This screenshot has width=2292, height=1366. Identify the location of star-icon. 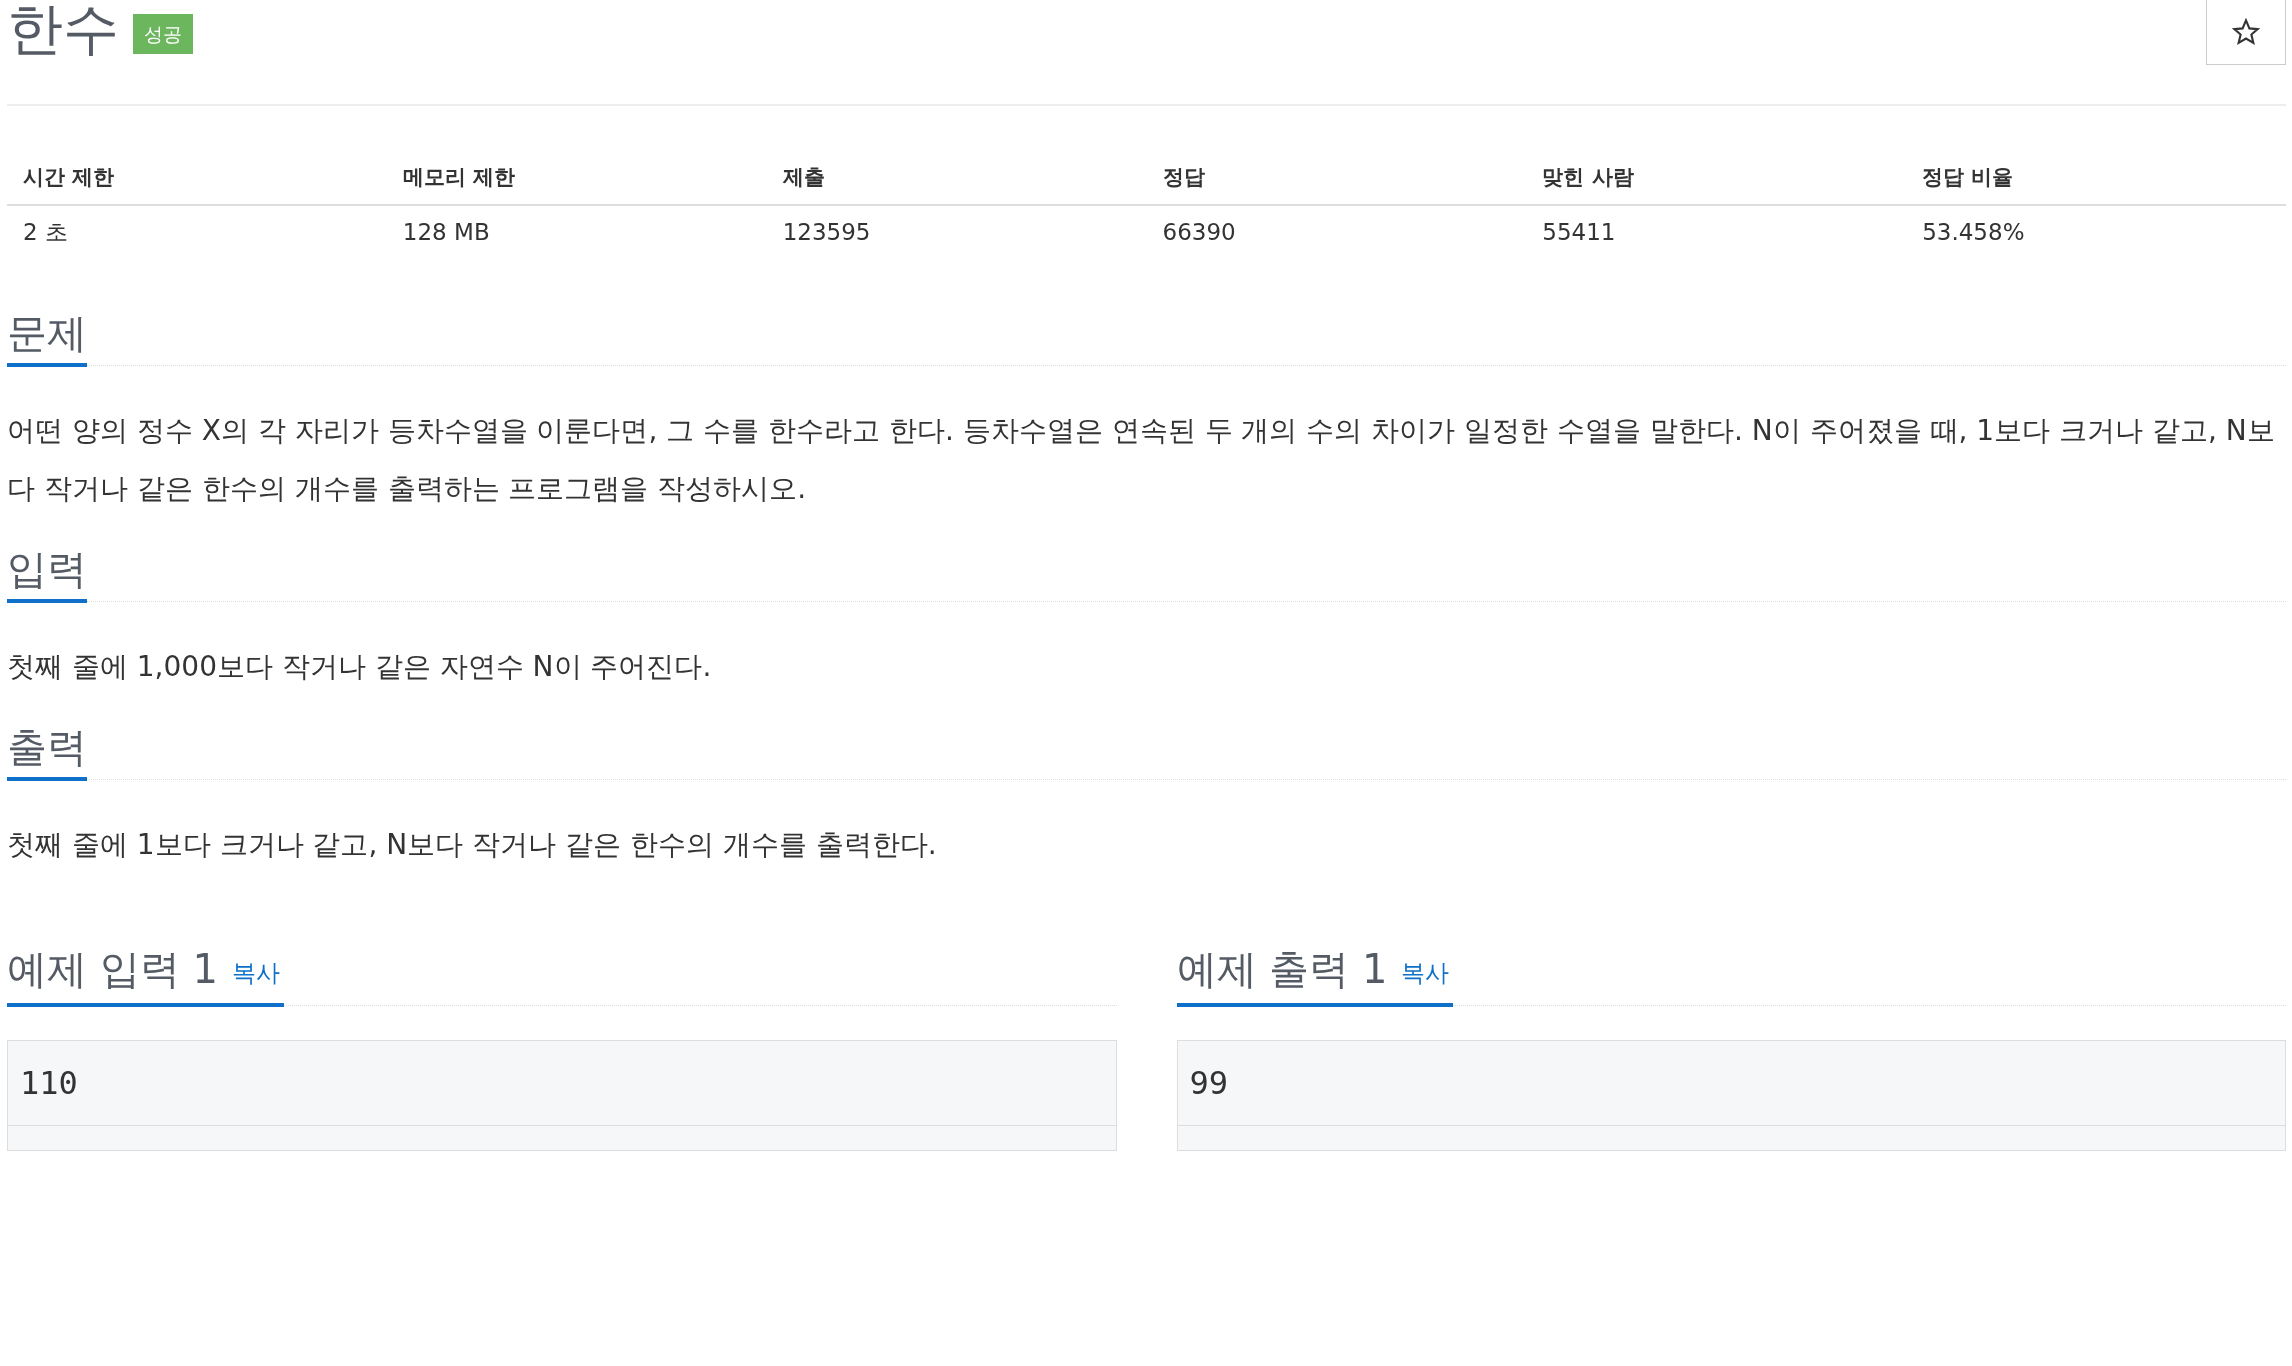
(2246, 32).